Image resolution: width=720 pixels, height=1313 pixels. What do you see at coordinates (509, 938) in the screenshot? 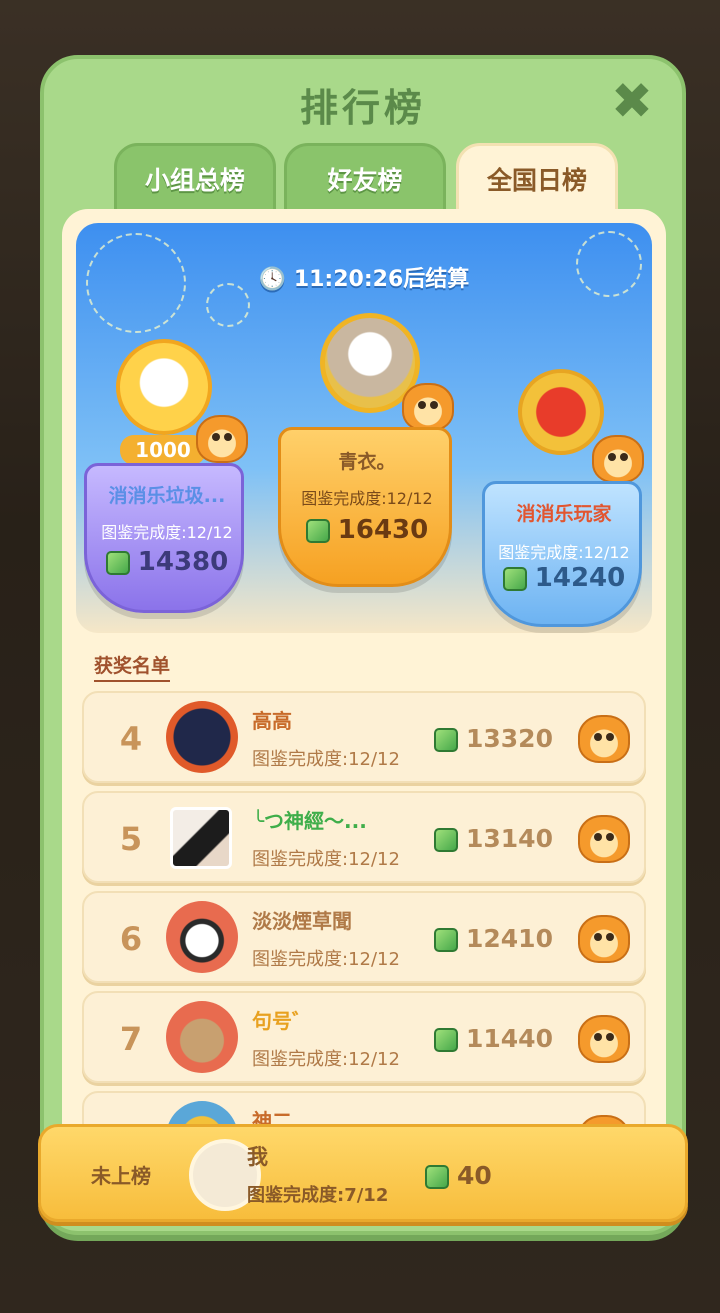
I see `score-value: 12410` at bounding box center [509, 938].